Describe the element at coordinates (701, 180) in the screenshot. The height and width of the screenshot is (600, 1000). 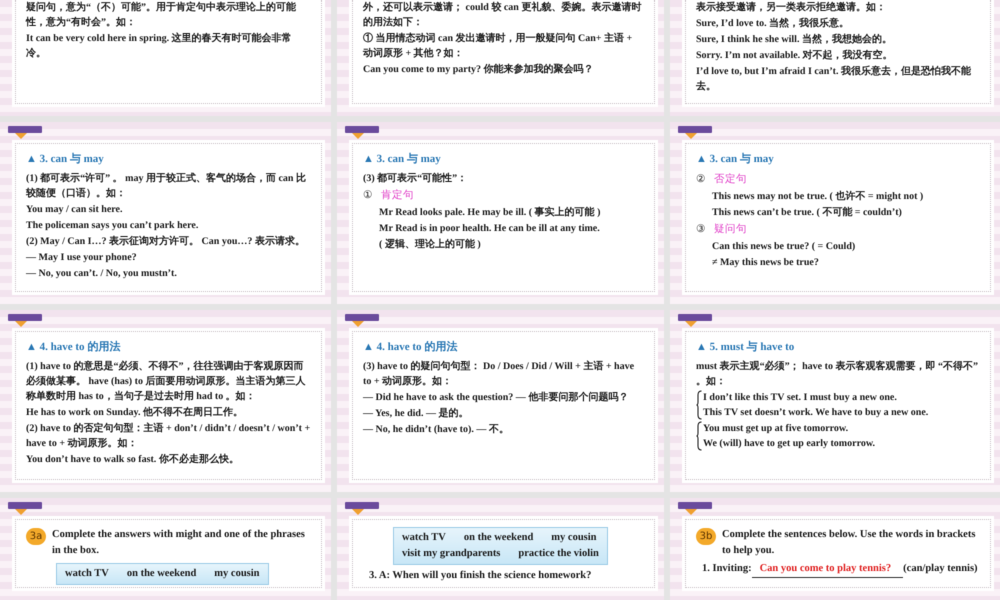
I see `circled-number: ②` at that location.